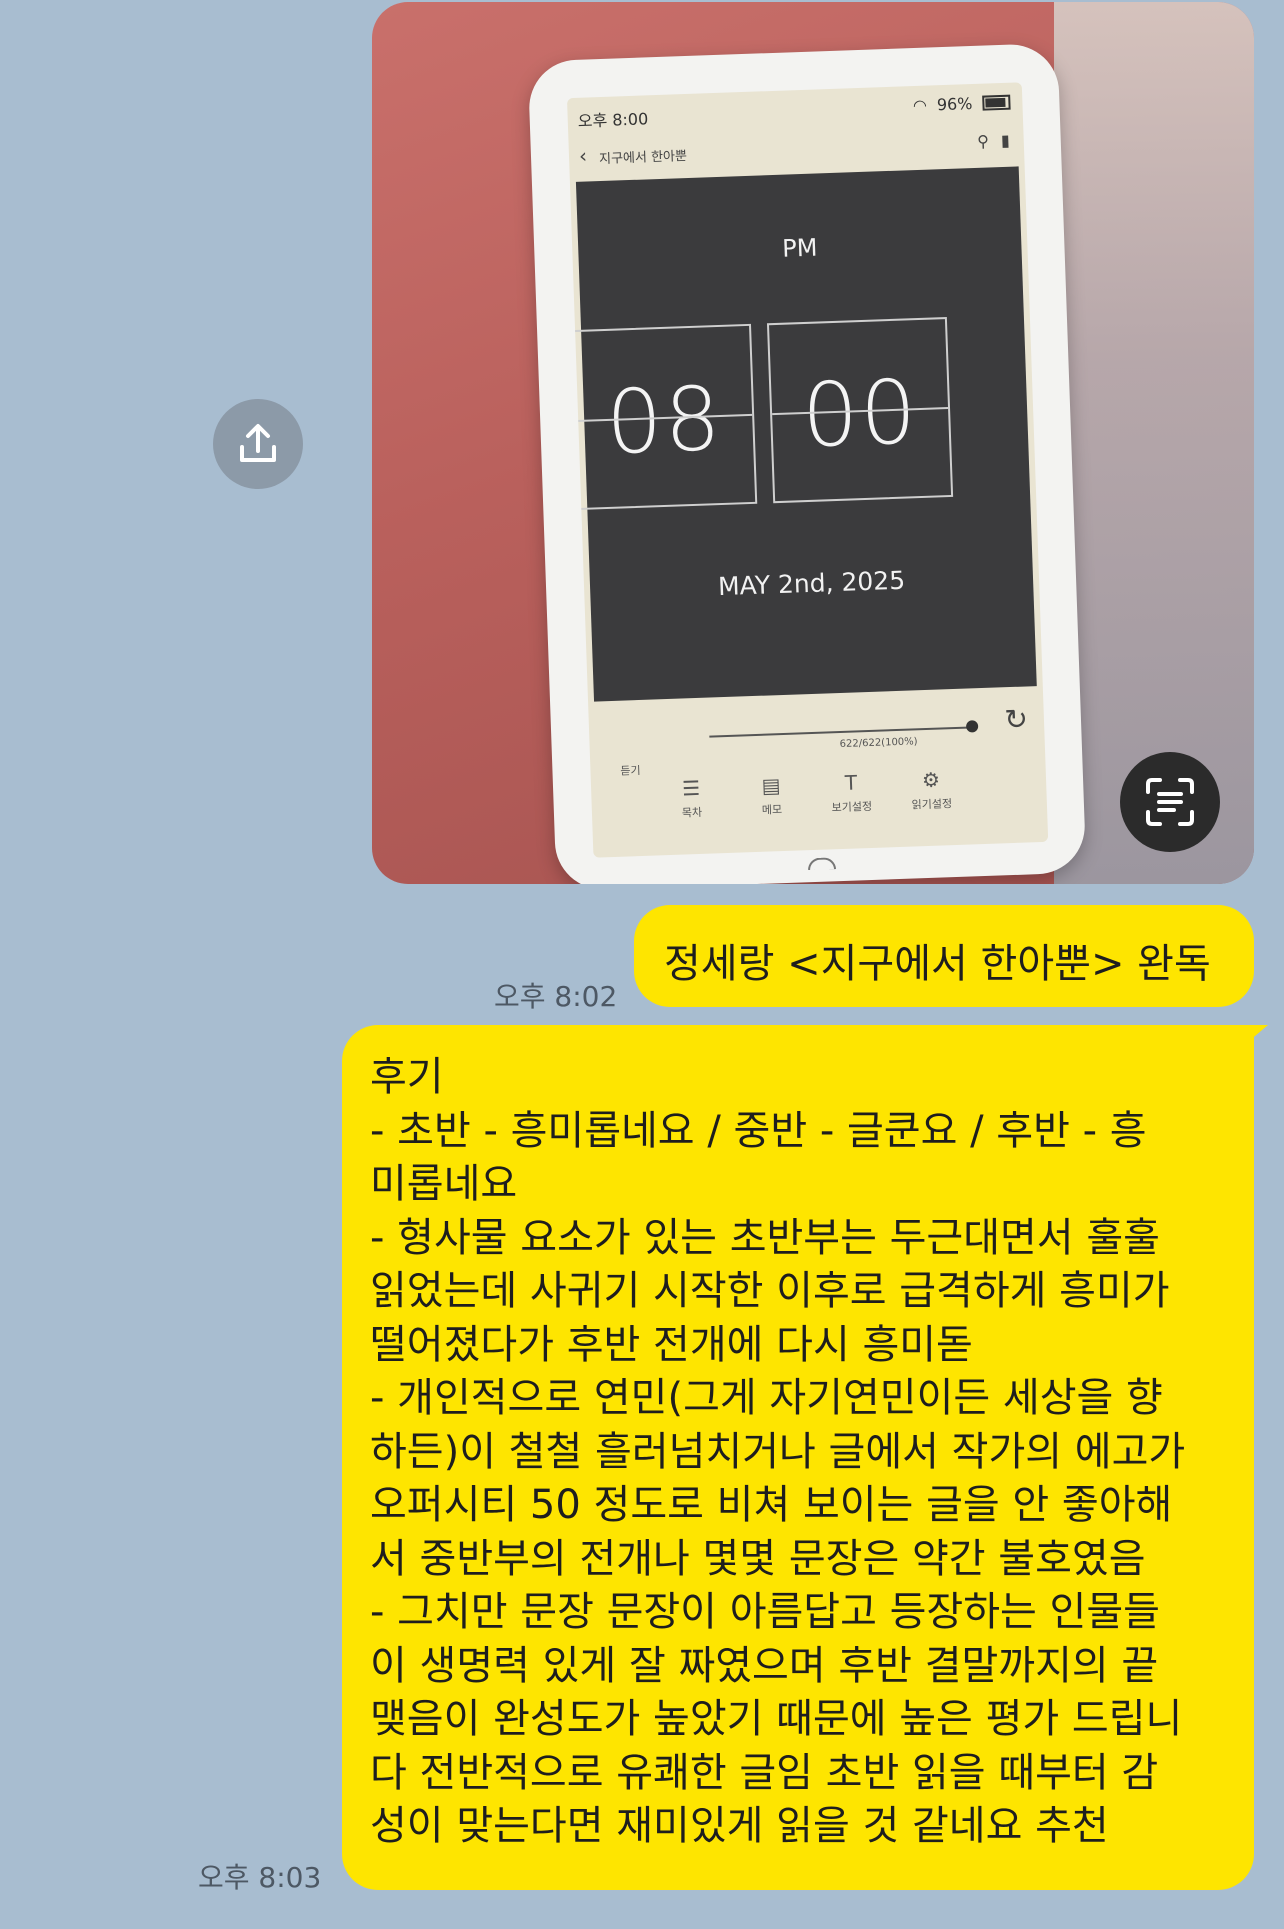  What do you see at coordinates (860, 410) in the screenshot?
I see `clock-minute-card: 00` at bounding box center [860, 410].